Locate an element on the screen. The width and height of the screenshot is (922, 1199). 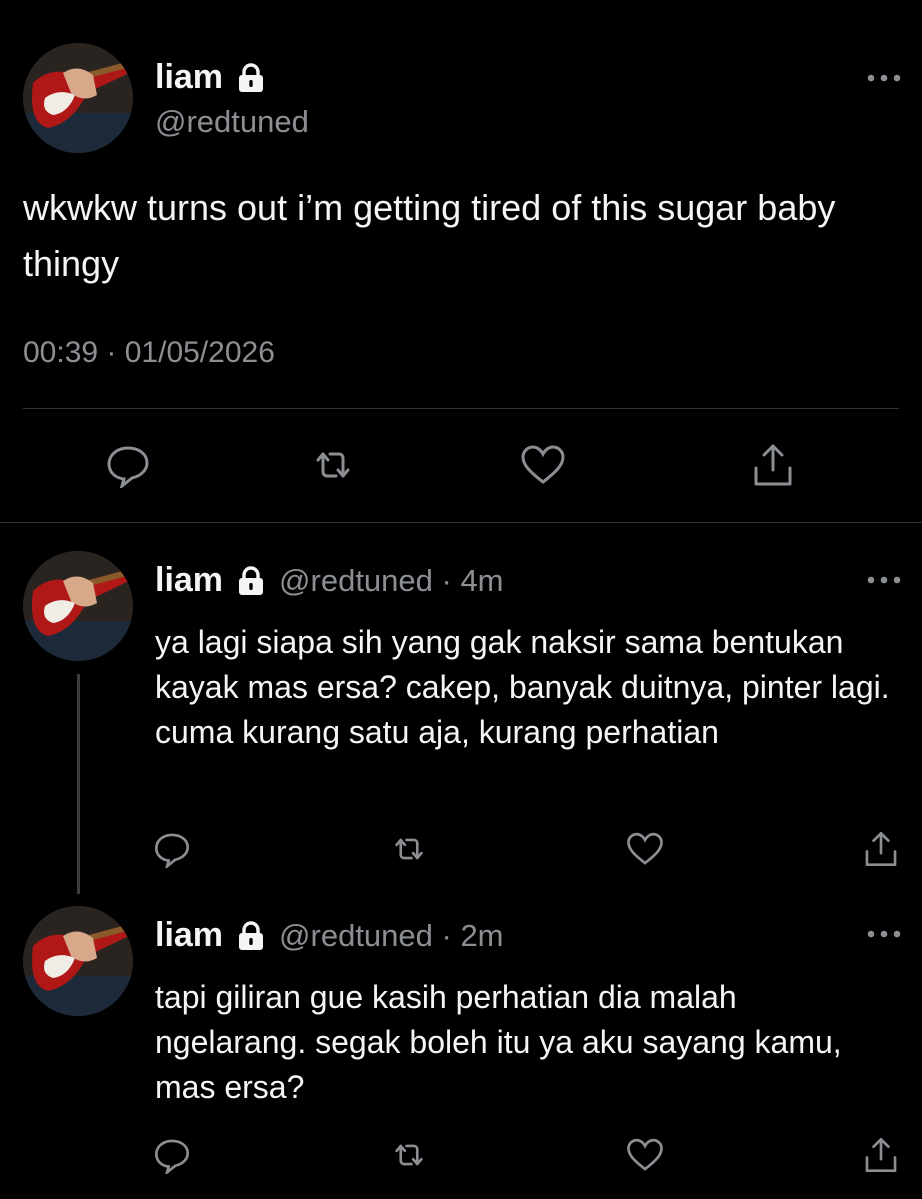
tweet-timestamp: 00:39 · 01/05/2026 is located at coordinates (149, 353).